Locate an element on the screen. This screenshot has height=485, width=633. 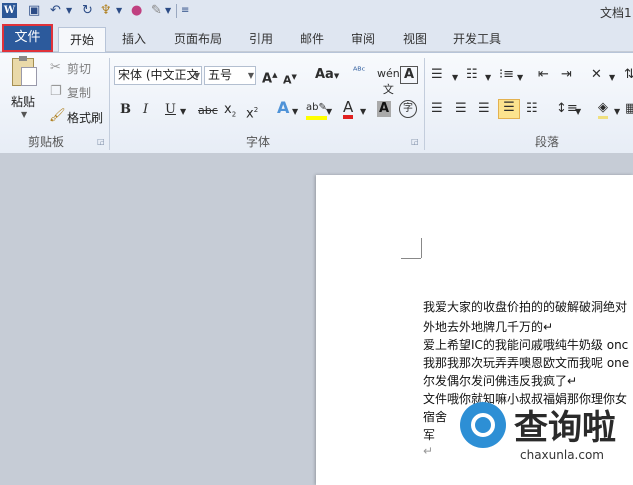
font-name-combo: 宋体 (中文正文 ▼ is located at coordinates (158, 75).